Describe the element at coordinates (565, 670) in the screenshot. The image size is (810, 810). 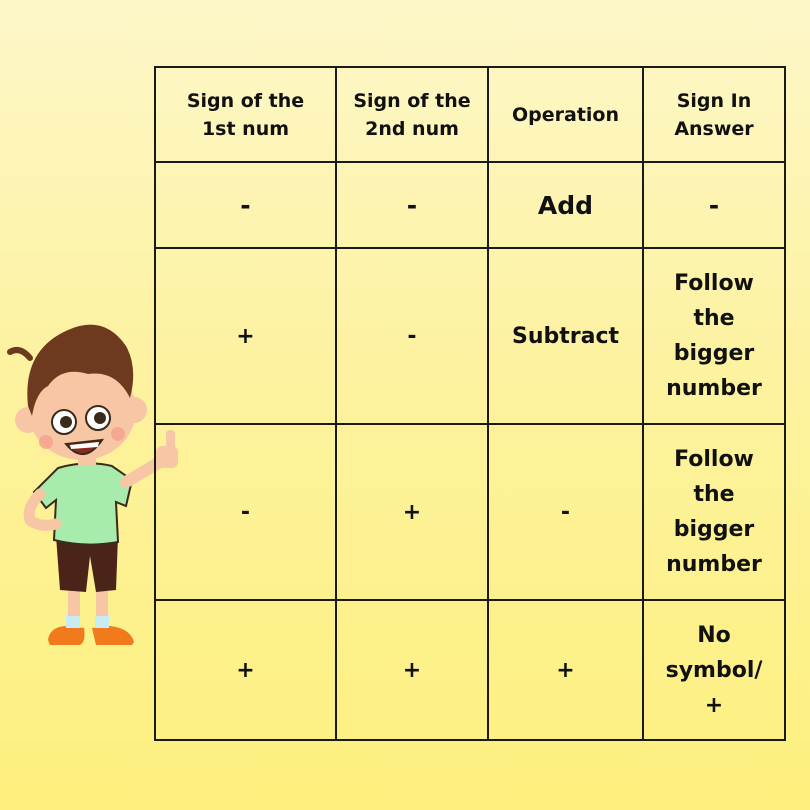
I see `cell-operation: +` at that location.